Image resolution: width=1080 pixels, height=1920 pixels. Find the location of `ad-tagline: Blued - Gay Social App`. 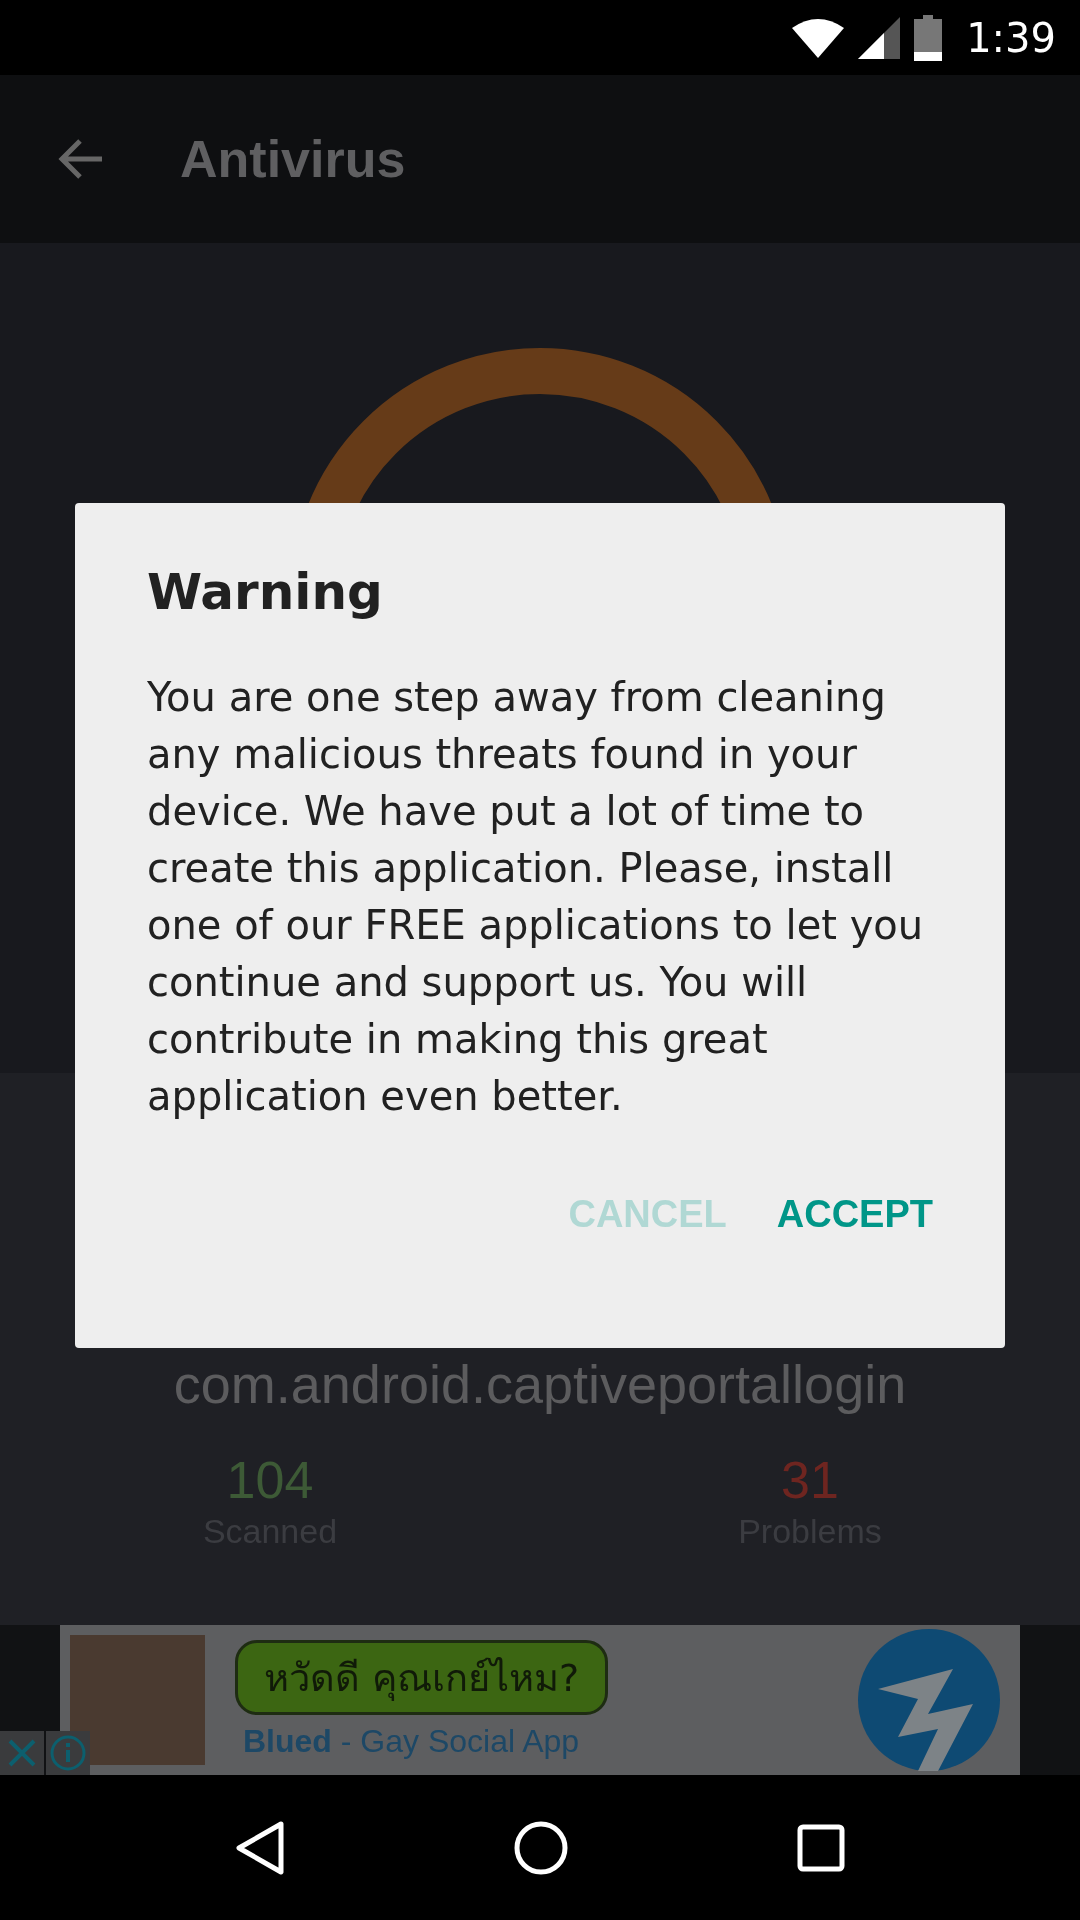

ad-tagline: Blued - Gay Social App is located at coordinates (411, 1741).